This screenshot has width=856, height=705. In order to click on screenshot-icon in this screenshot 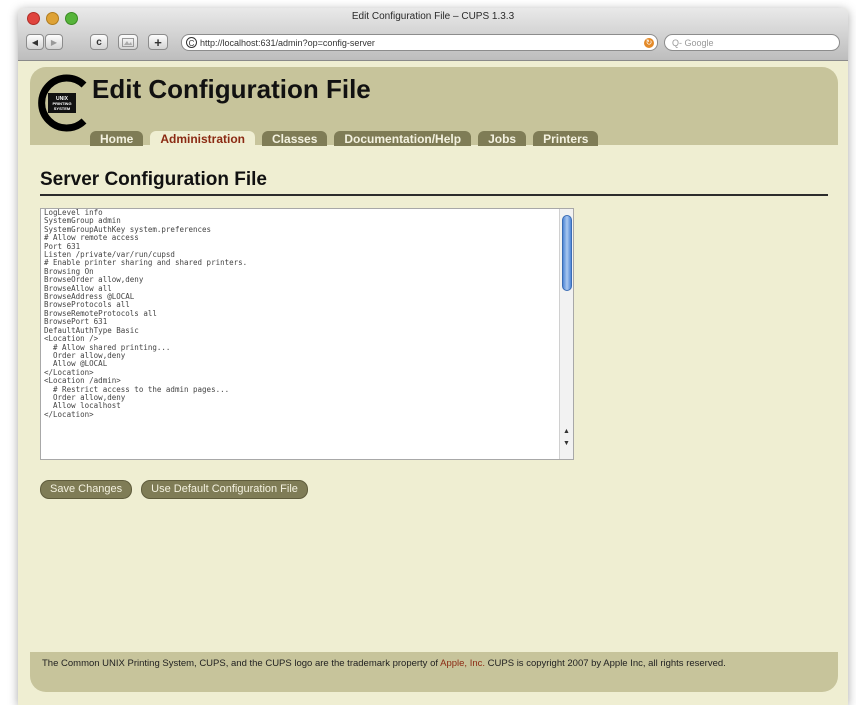, I will do `click(128, 42)`.